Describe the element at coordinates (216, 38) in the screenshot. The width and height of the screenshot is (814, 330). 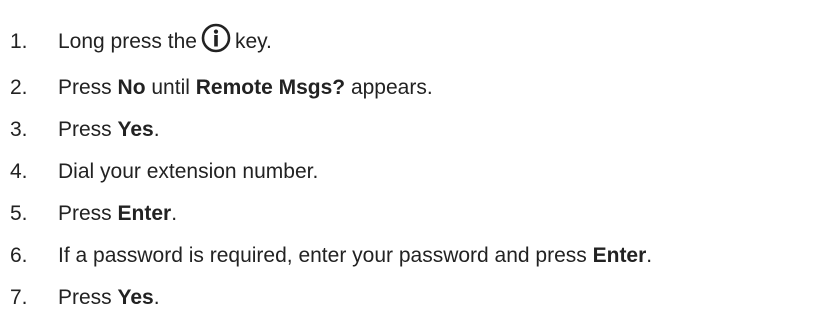
I see `info-icon` at that location.